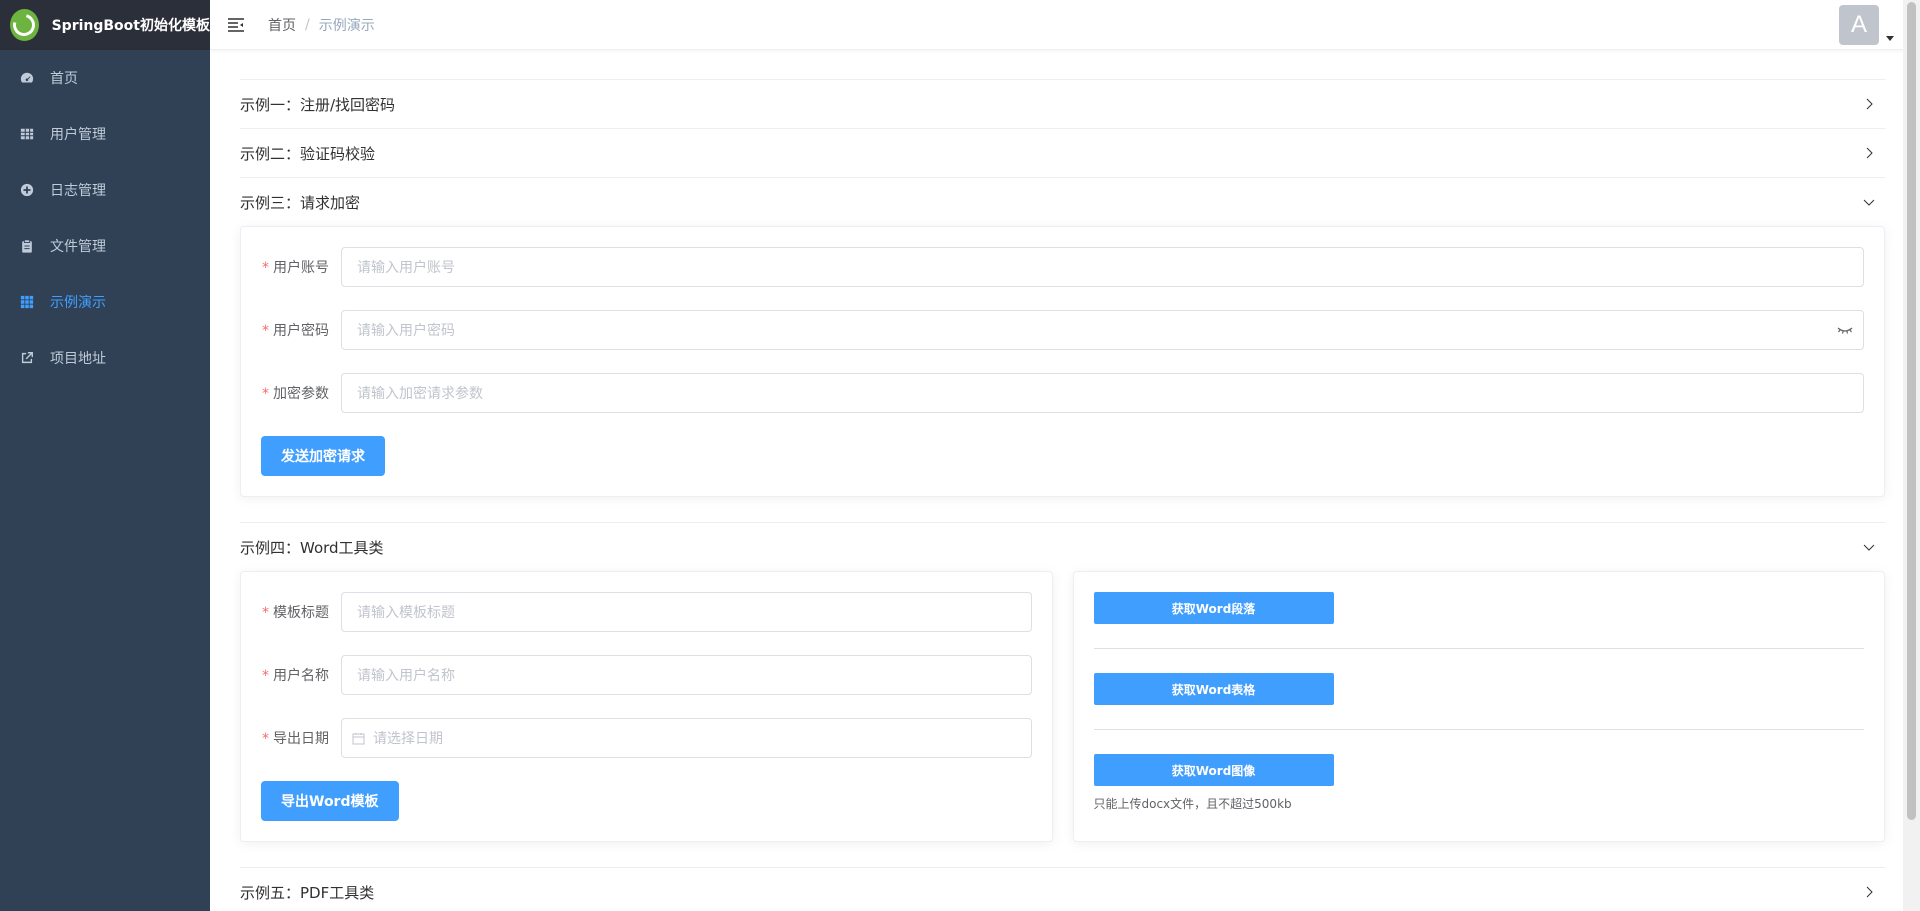  What do you see at coordinates (130, 26) in the screenshot?
I see `app-title: SpringBoot初始化模板` at bounding box center [130, 26].